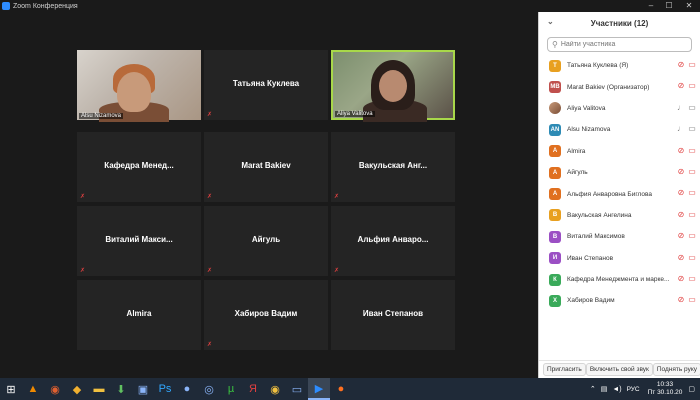  Describe the element at coordinates (165, 389) in the screenshot. I see `photoshop-icon: Ps` at that location.